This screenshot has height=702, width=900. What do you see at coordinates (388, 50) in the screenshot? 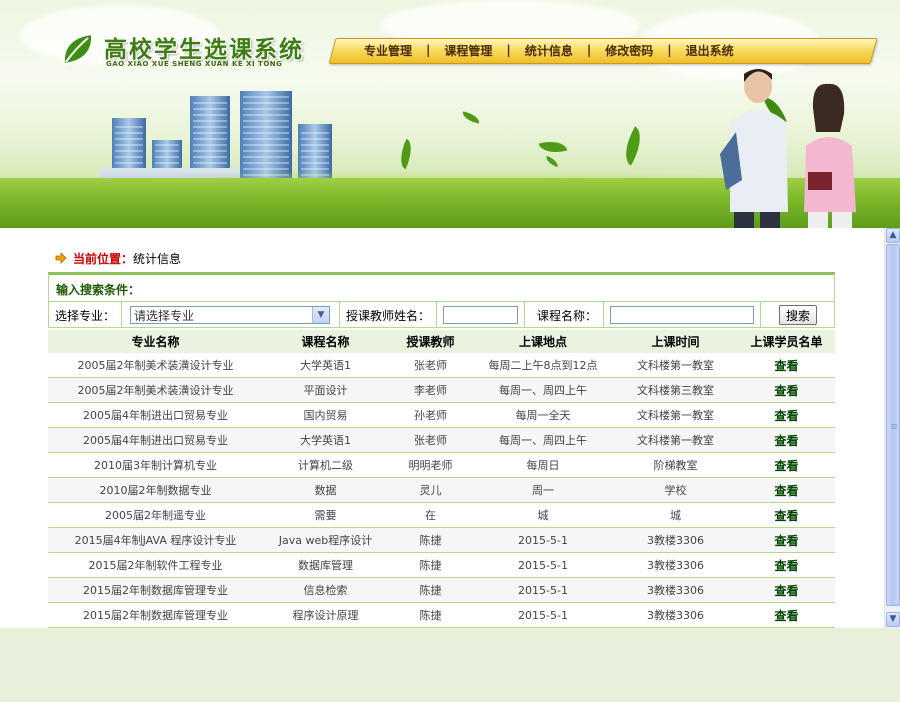
I see `nav-item-major-management: 专业管理` at bounding box center [388, 50].